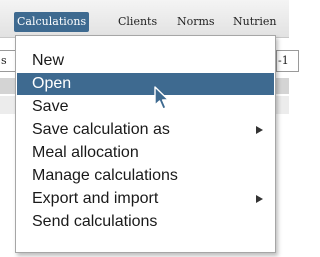  I want to click on background-row-right, so click(282, 105).